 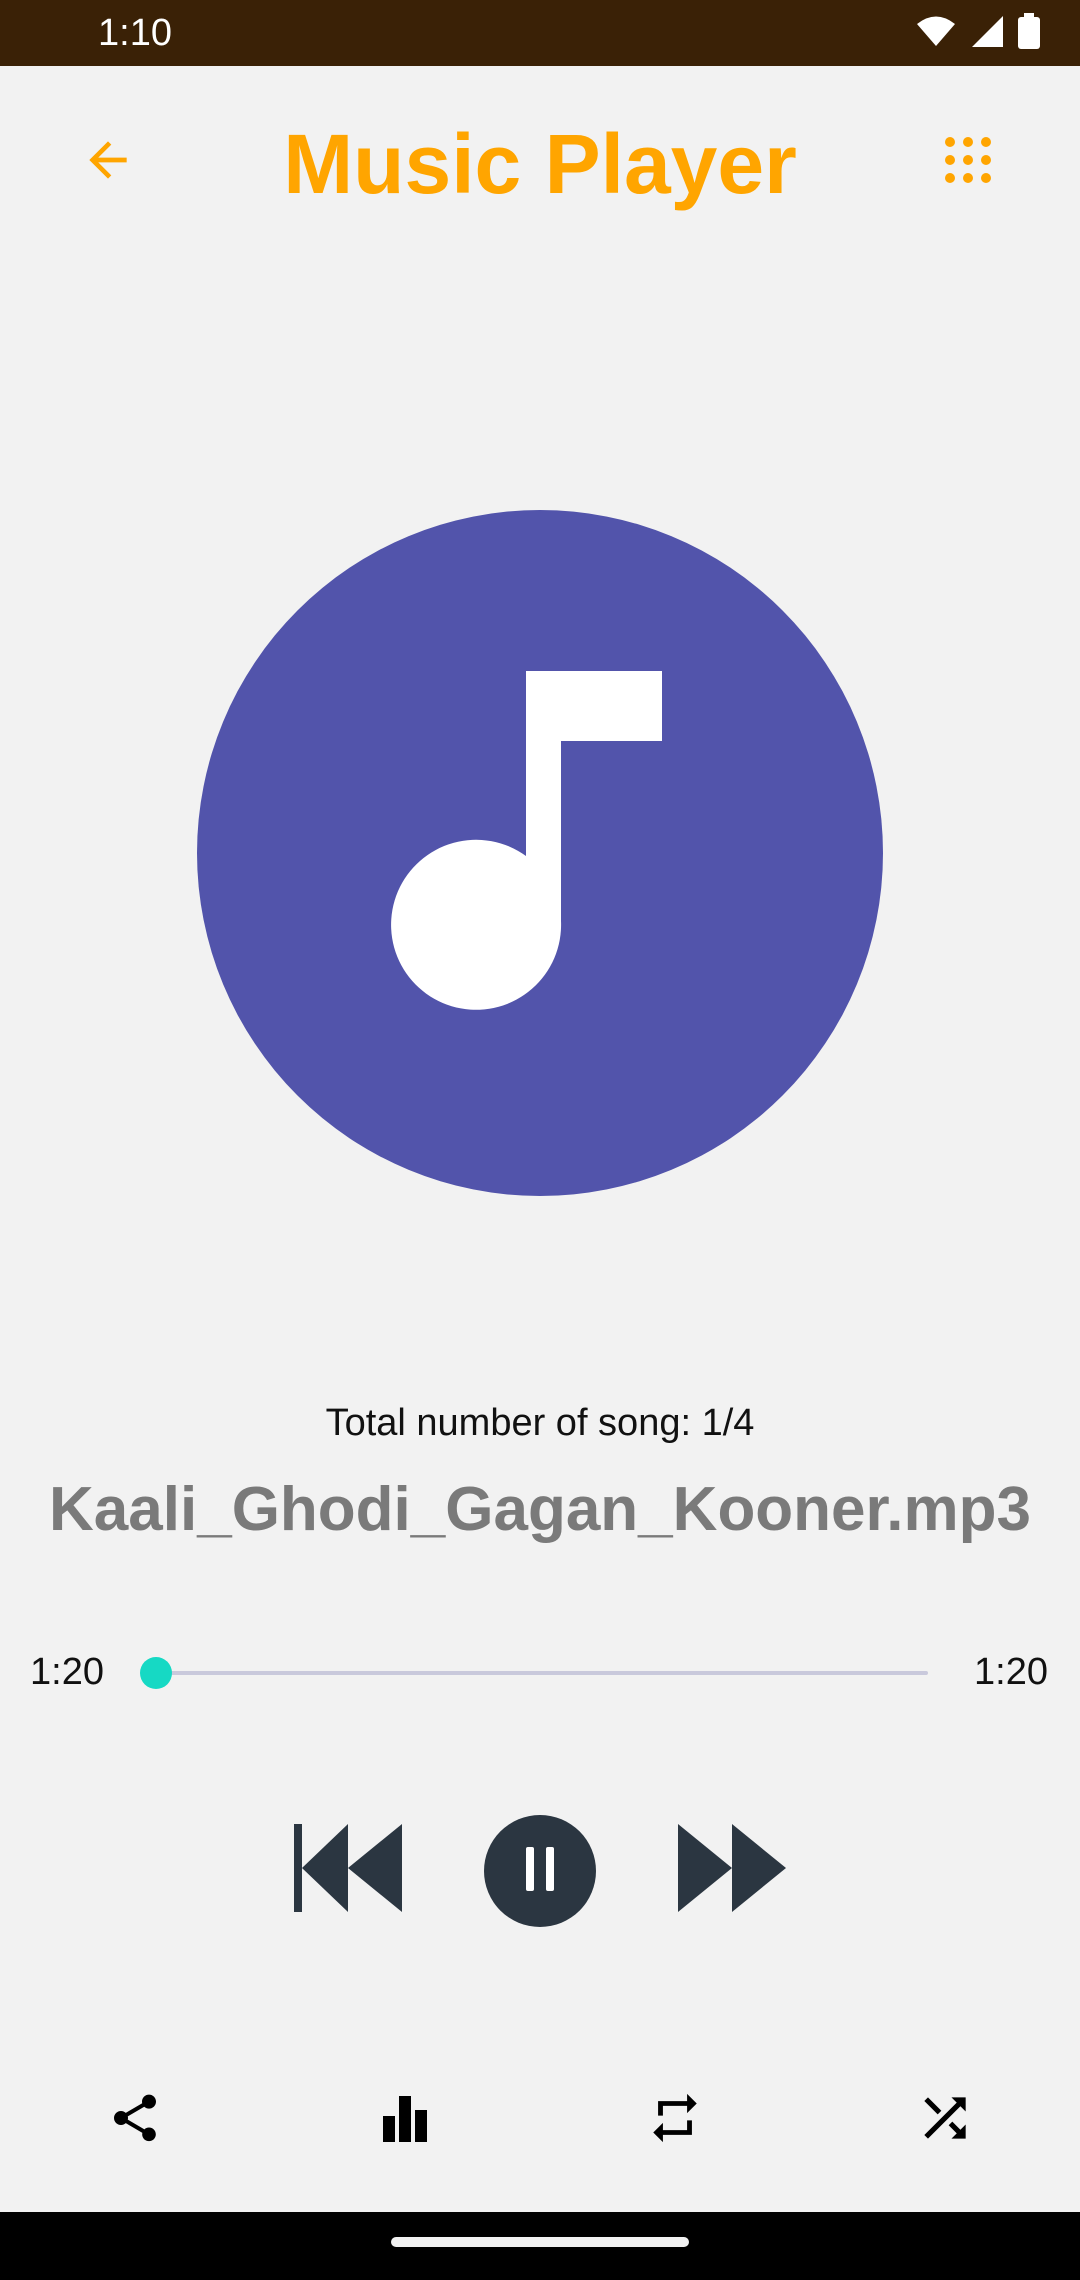 I want to click on share-button, so click(x=135, y=2120).